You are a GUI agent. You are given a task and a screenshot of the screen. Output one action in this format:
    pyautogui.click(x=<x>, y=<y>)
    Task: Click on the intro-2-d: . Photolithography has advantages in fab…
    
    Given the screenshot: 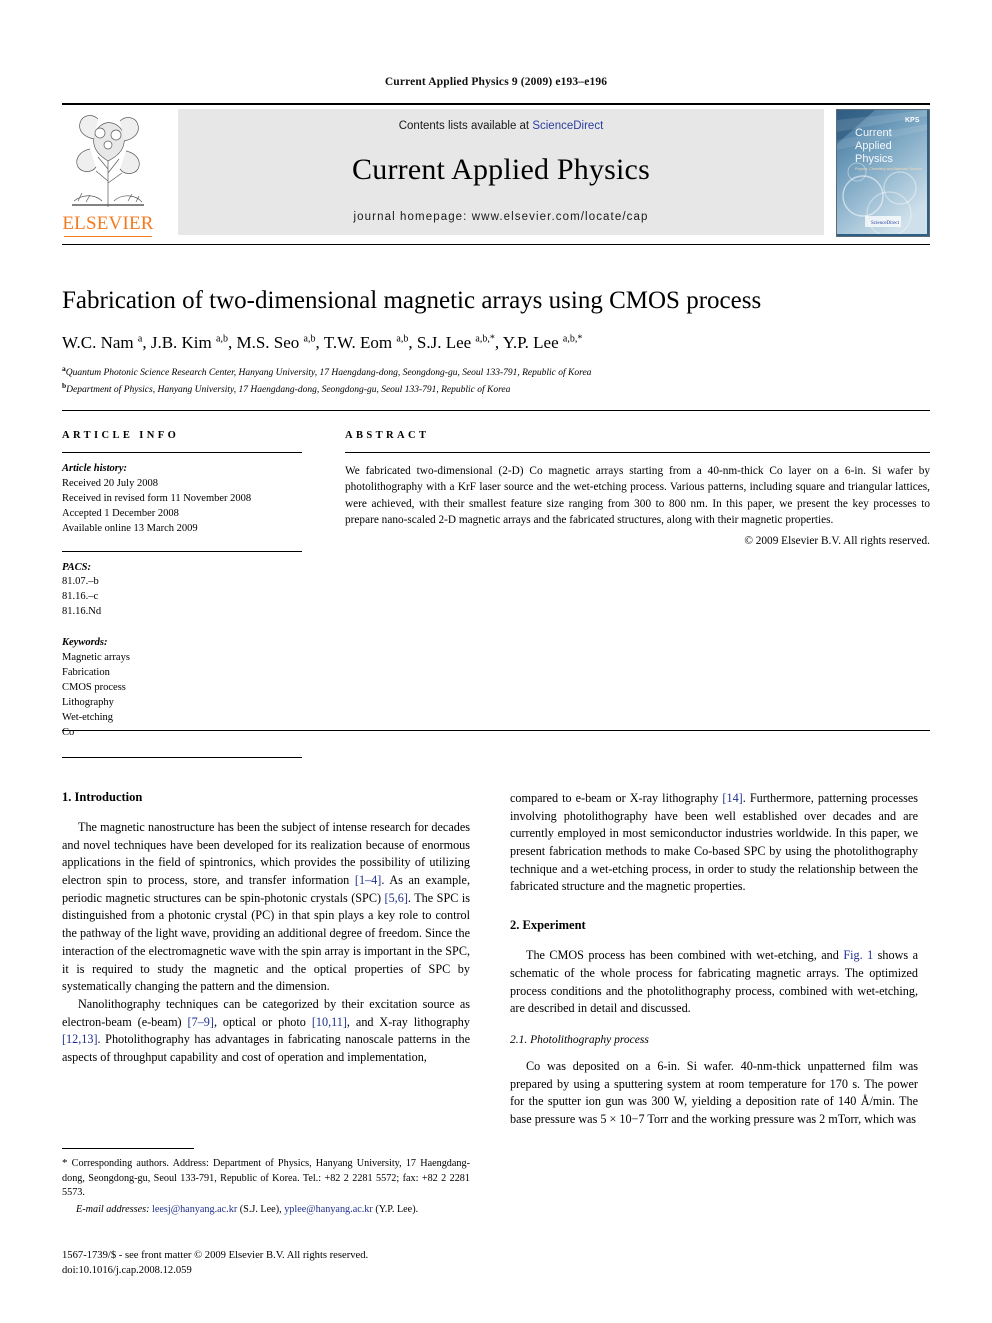 What is the action you would take?
    pyautogui.click(x=266, y=1048)
    